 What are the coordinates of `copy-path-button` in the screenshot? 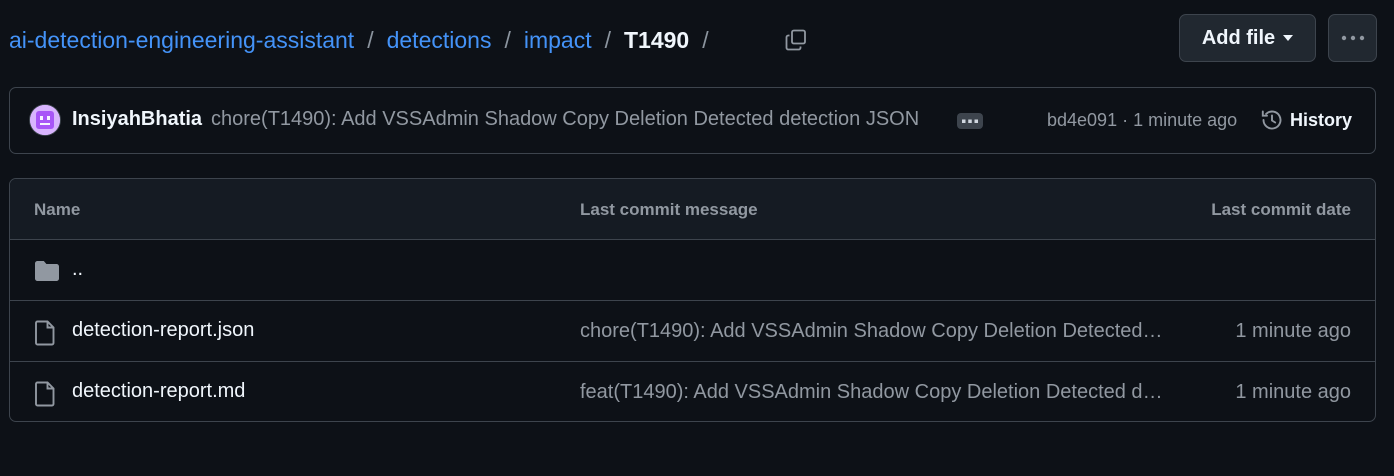 It's located at (796, 40).